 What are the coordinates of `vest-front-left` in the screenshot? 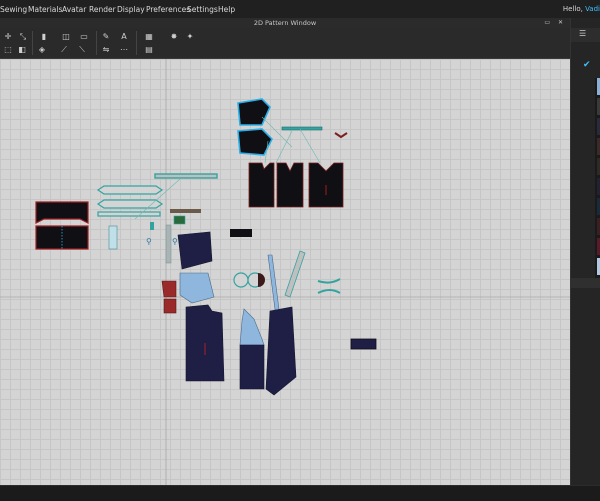 It's located at (261, 185).